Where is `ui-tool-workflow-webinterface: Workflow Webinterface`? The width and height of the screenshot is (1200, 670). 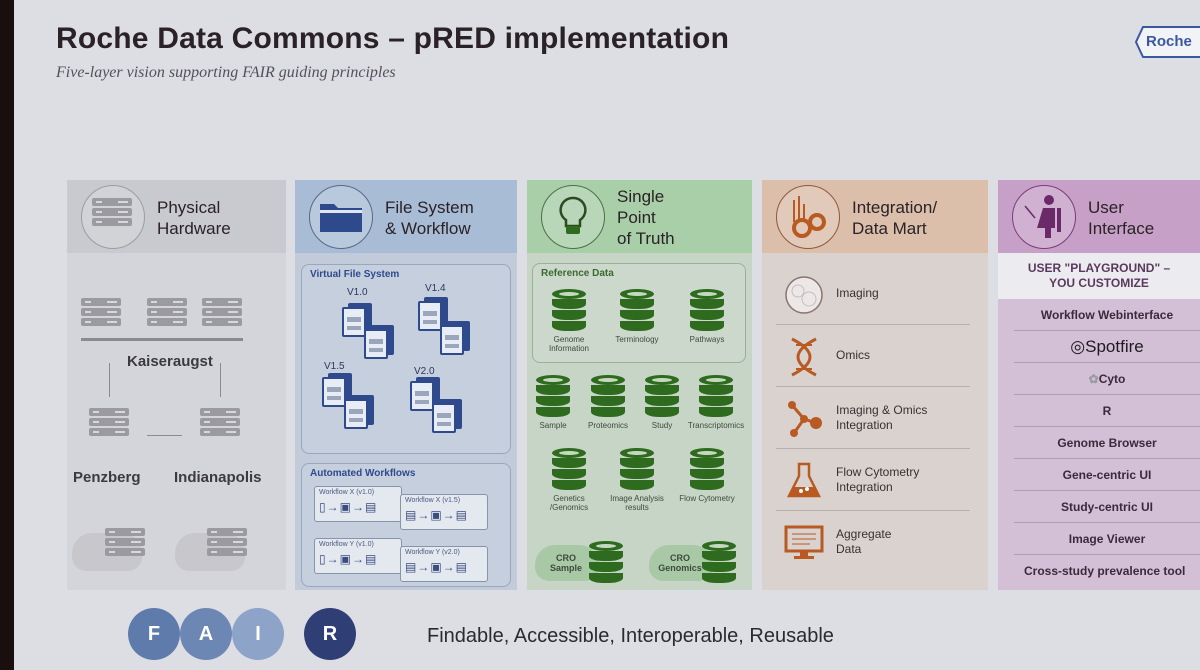 ui-tool-workflow-webinterface: Workflow Webinterface is located at coordinates (1107, 315).